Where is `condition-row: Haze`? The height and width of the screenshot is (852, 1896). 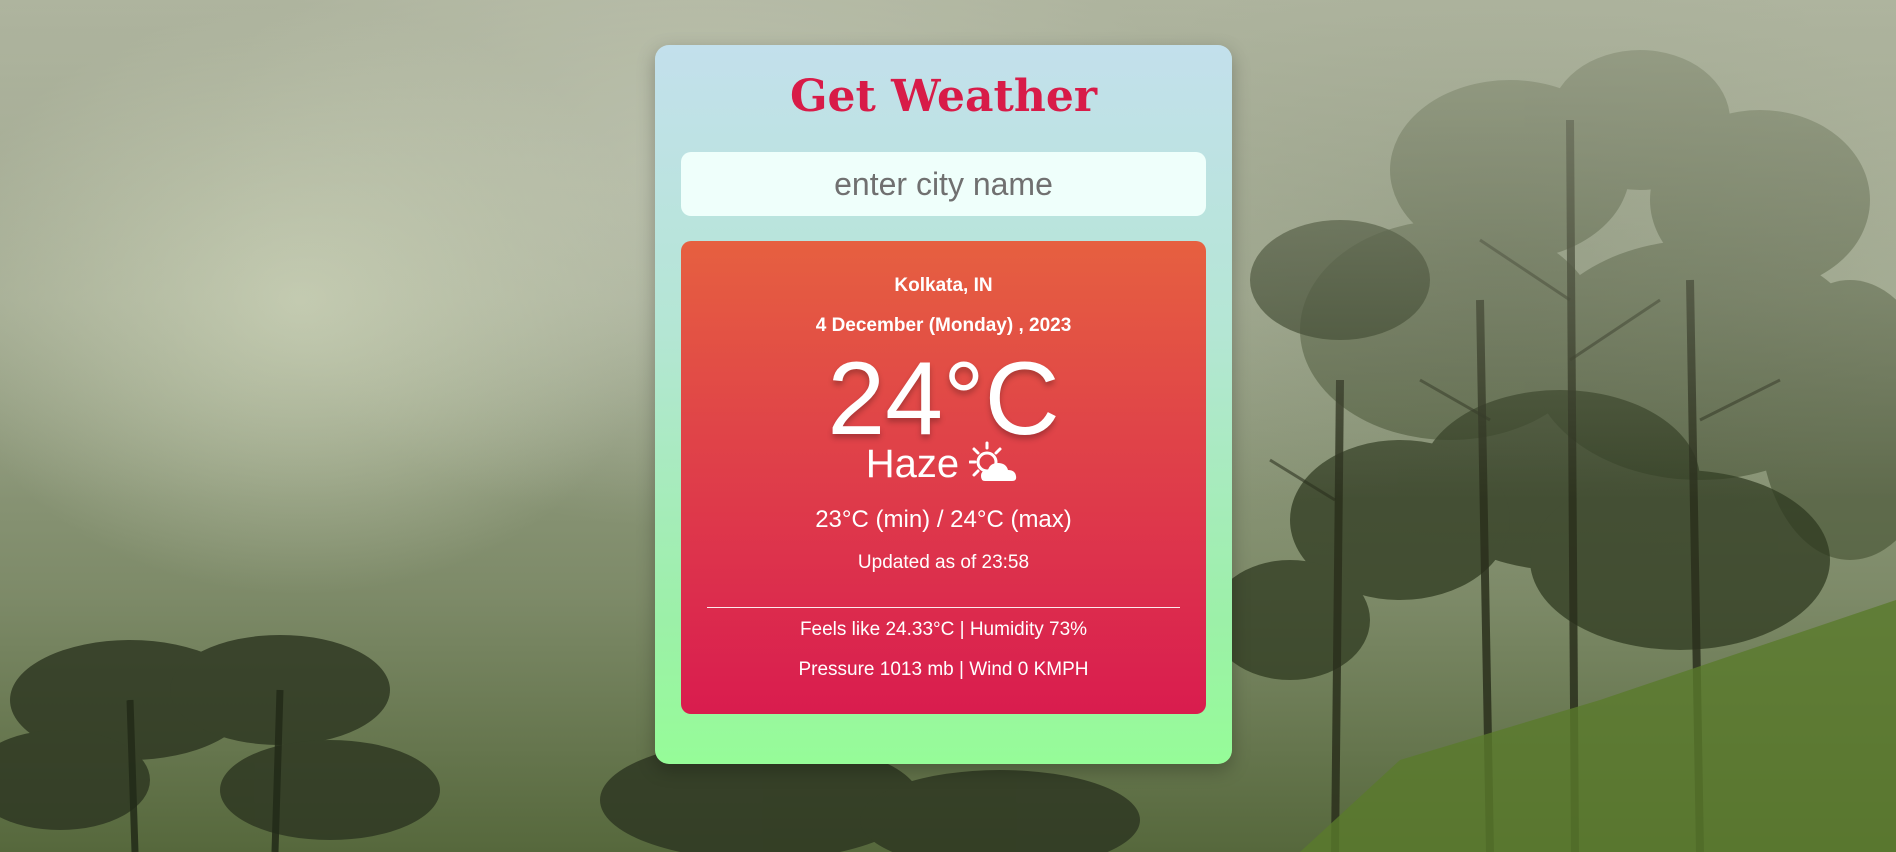 condition-row: Haze is located at coordinates (943, 464).